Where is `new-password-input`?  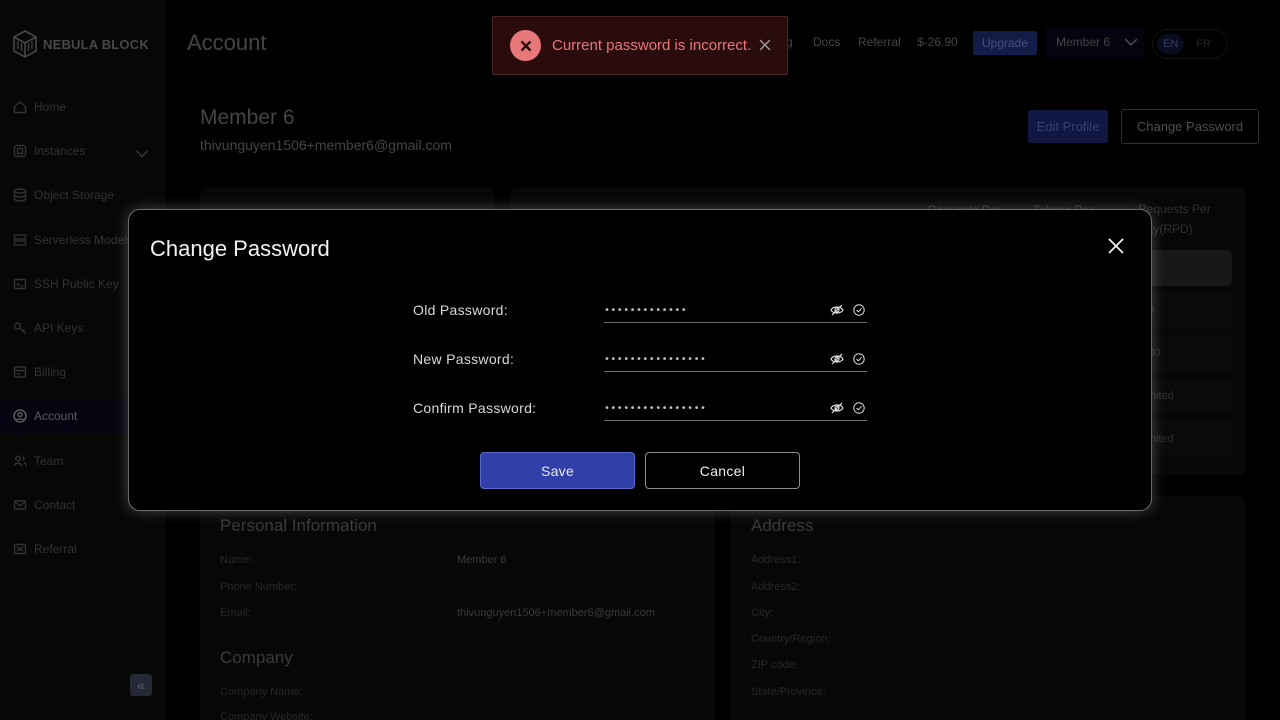
new-password-input is located at coordinates (711, 359).